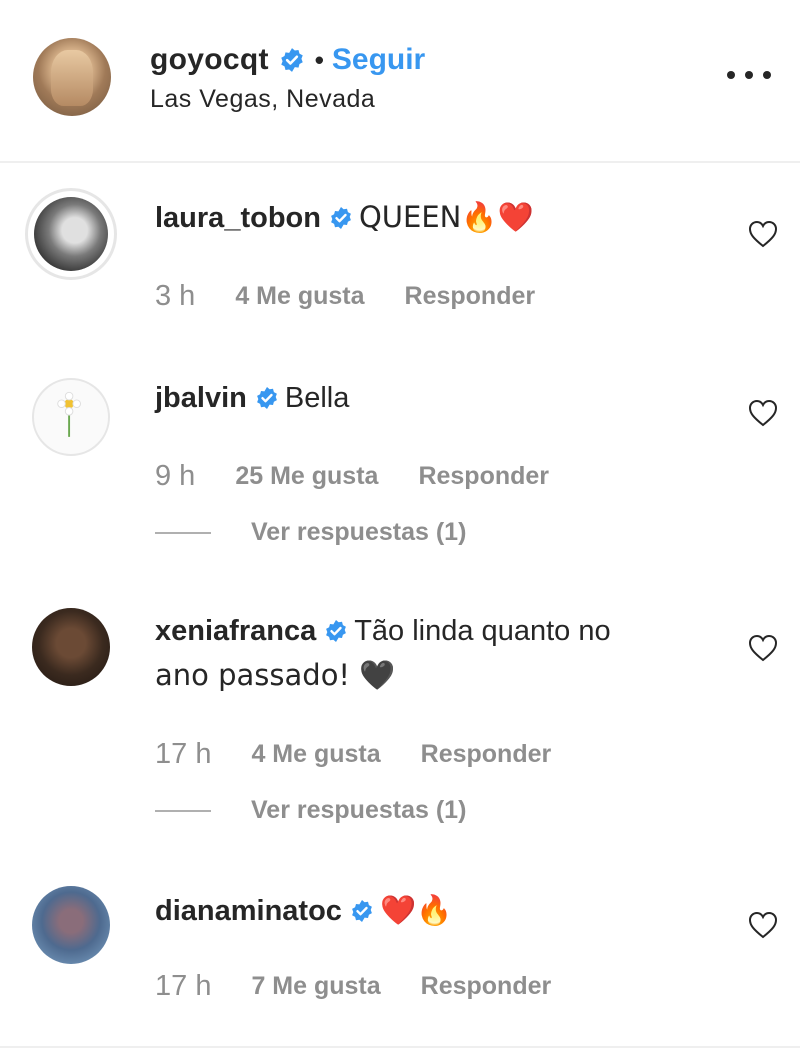 The height and width of the screenshot is (1048, 800). Describe the element at coordinates (248, 911) in the screenshot. I see `comment-username: dianaminatoc` at that location.